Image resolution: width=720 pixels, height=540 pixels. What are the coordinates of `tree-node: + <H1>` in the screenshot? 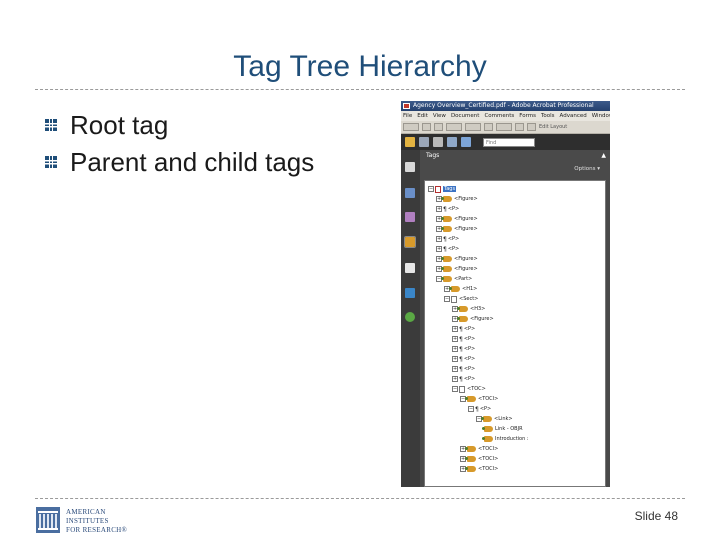 It's located at (460, 289).